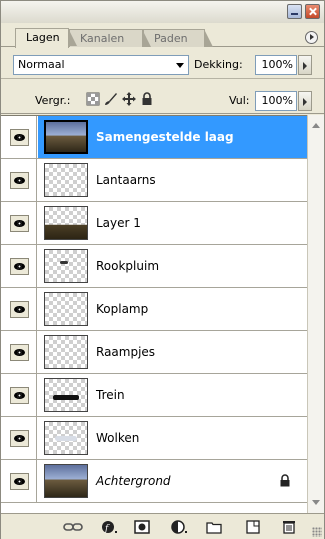 The width and height of the screenshot is (325, 539). Describe the element at coordinates (172, 180) in the screenshot. I see `layer-info: Lantaarns` at that location.